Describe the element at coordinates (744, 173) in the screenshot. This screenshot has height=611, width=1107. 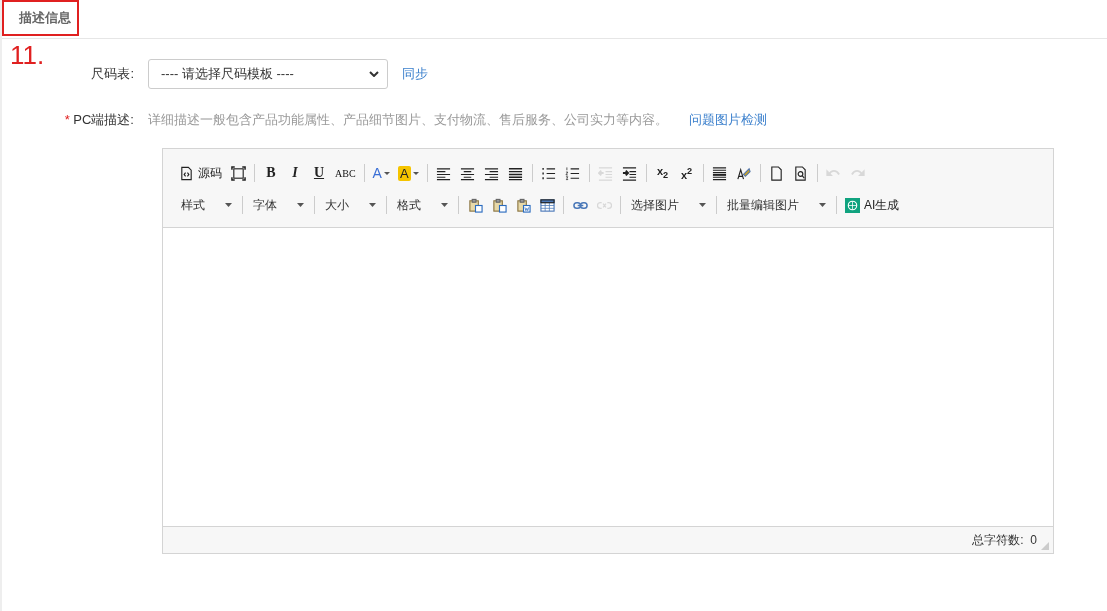
I see `brush-icon` at that location.